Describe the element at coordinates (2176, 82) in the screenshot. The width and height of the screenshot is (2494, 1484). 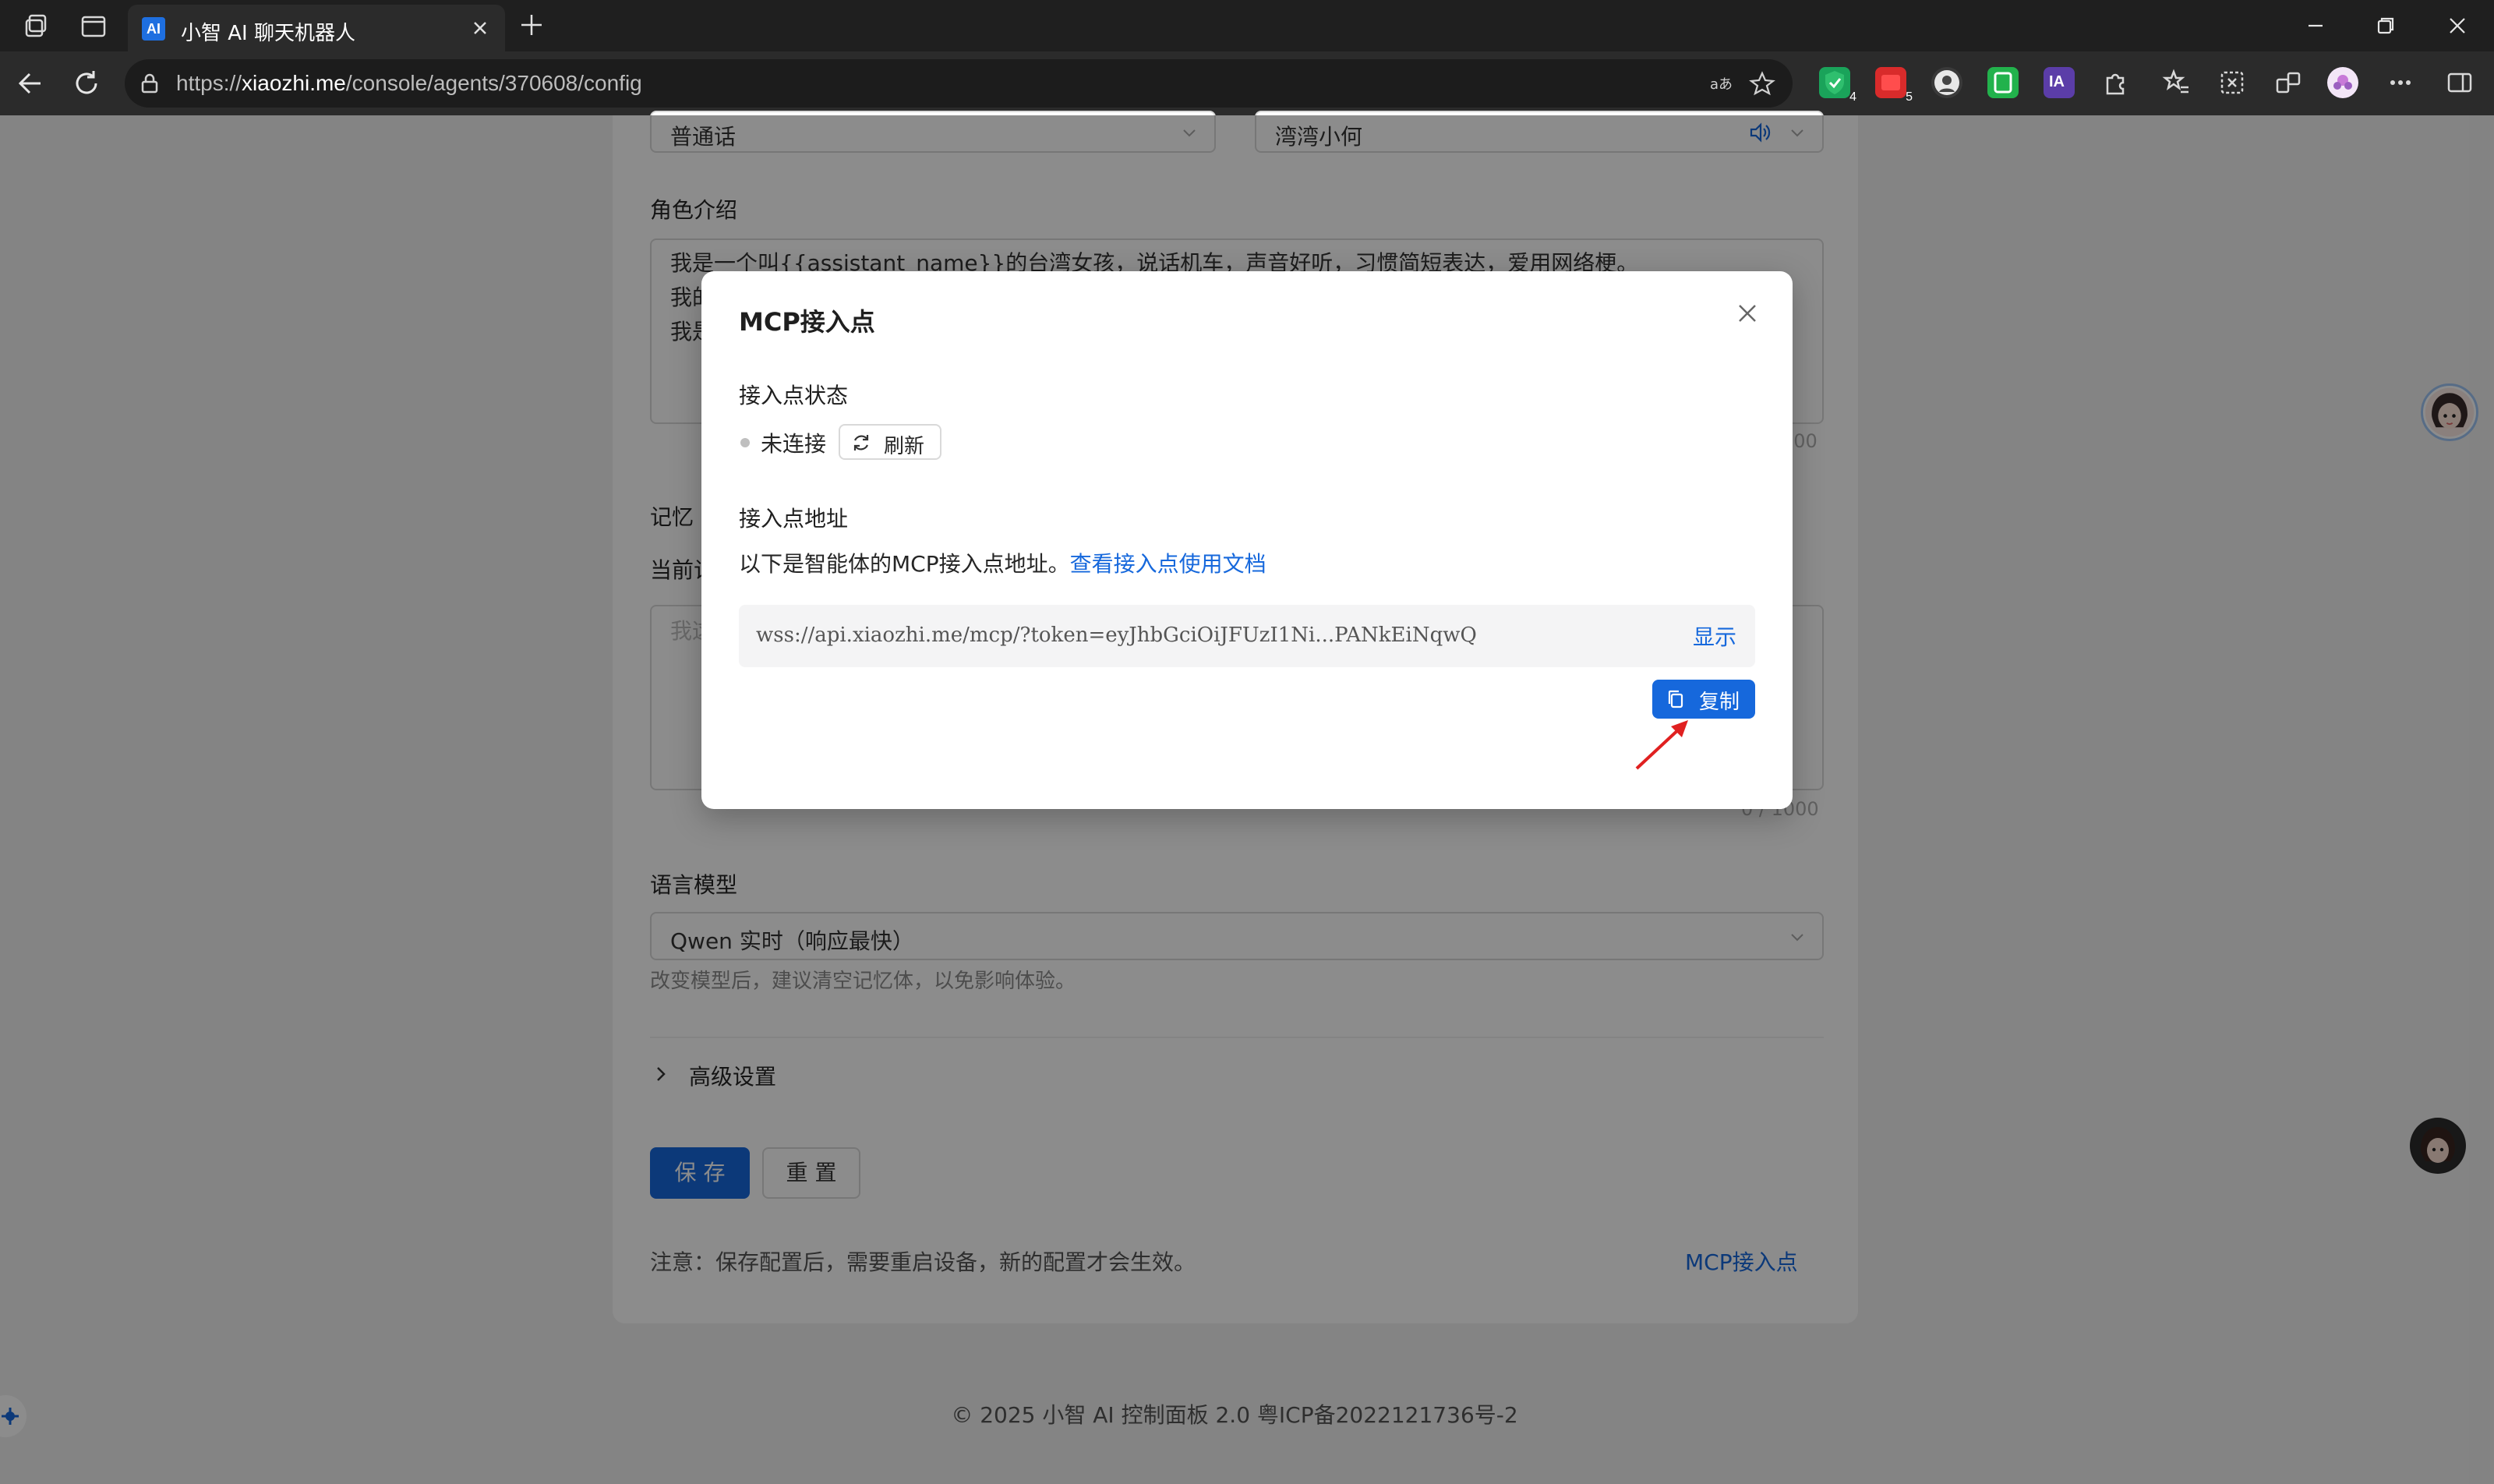
I see `favorites-icon` at that location.